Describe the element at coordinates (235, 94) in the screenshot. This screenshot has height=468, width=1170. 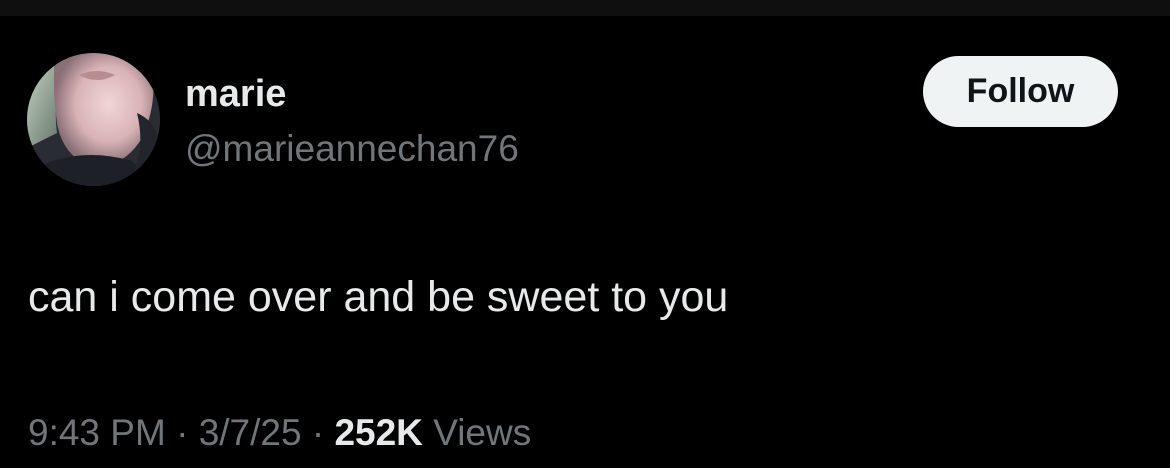
I see `author-name: marie` at that location.